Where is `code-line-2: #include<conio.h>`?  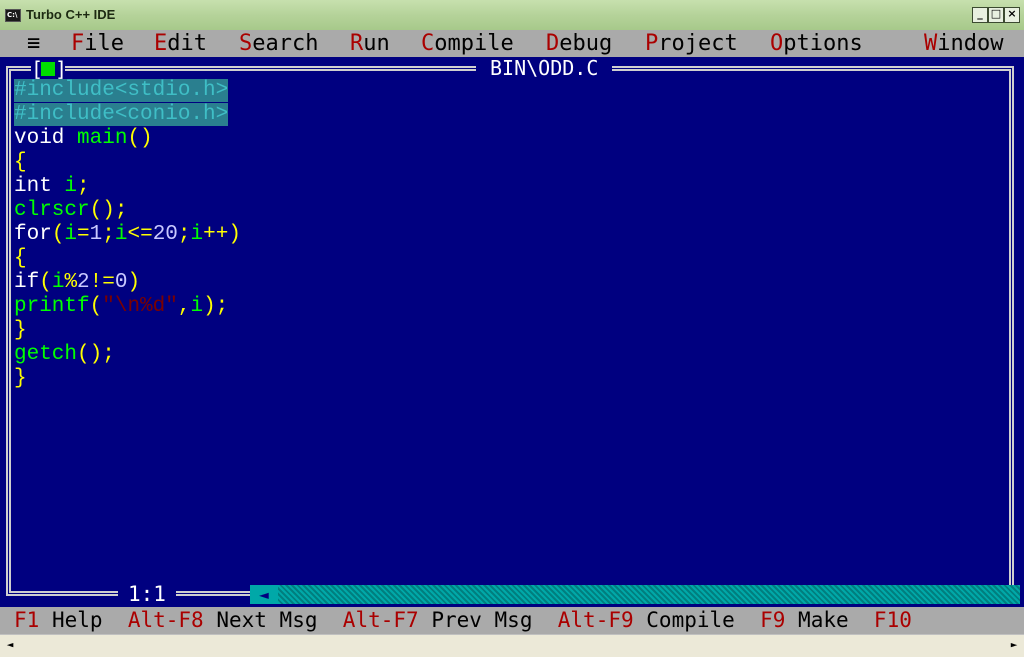
code-line-2: #include<conio.h> is located at coordinates (127, 115).